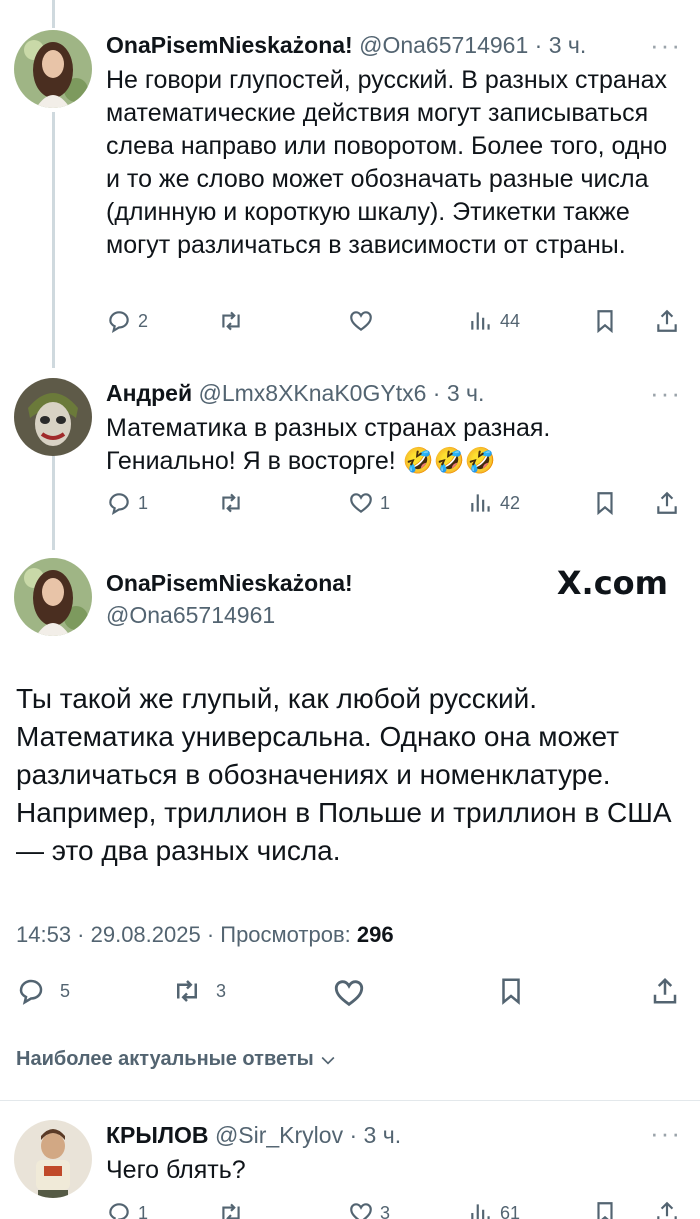 This screenshot has height=1219, width=700. I want to click on replies-sort-selector: Наиболее актуальные ответы, so click(177, 1059).